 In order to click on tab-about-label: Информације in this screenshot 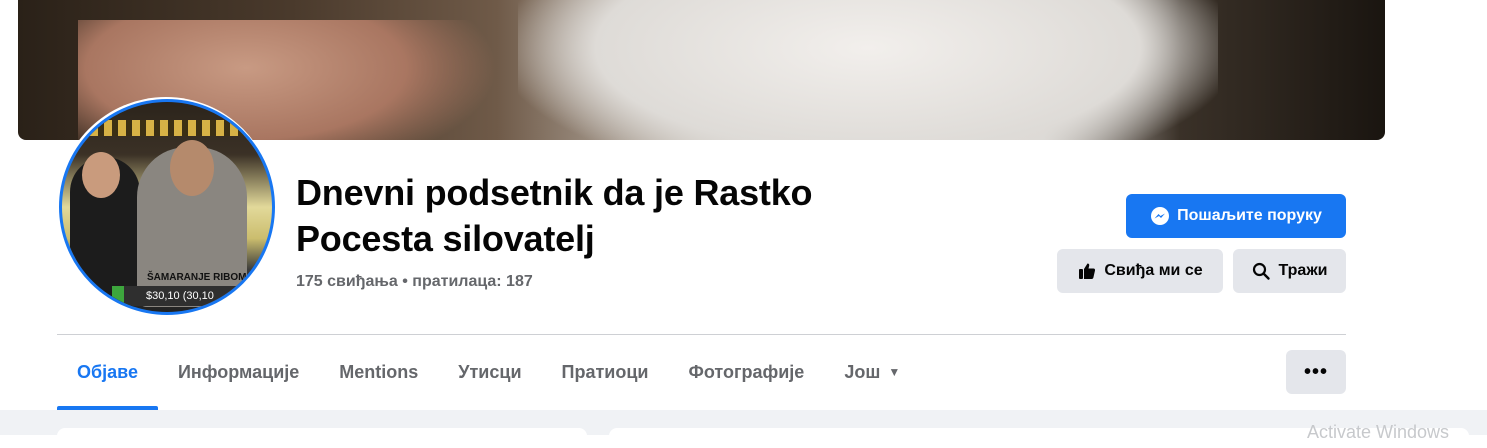, I will do `click(238, 371)`.